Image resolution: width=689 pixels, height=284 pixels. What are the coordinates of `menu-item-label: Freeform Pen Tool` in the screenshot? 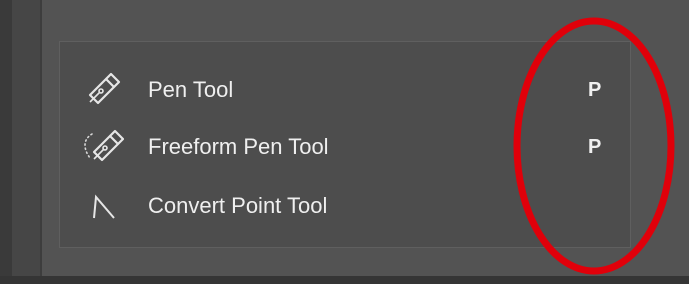 It's located at (238, 146).